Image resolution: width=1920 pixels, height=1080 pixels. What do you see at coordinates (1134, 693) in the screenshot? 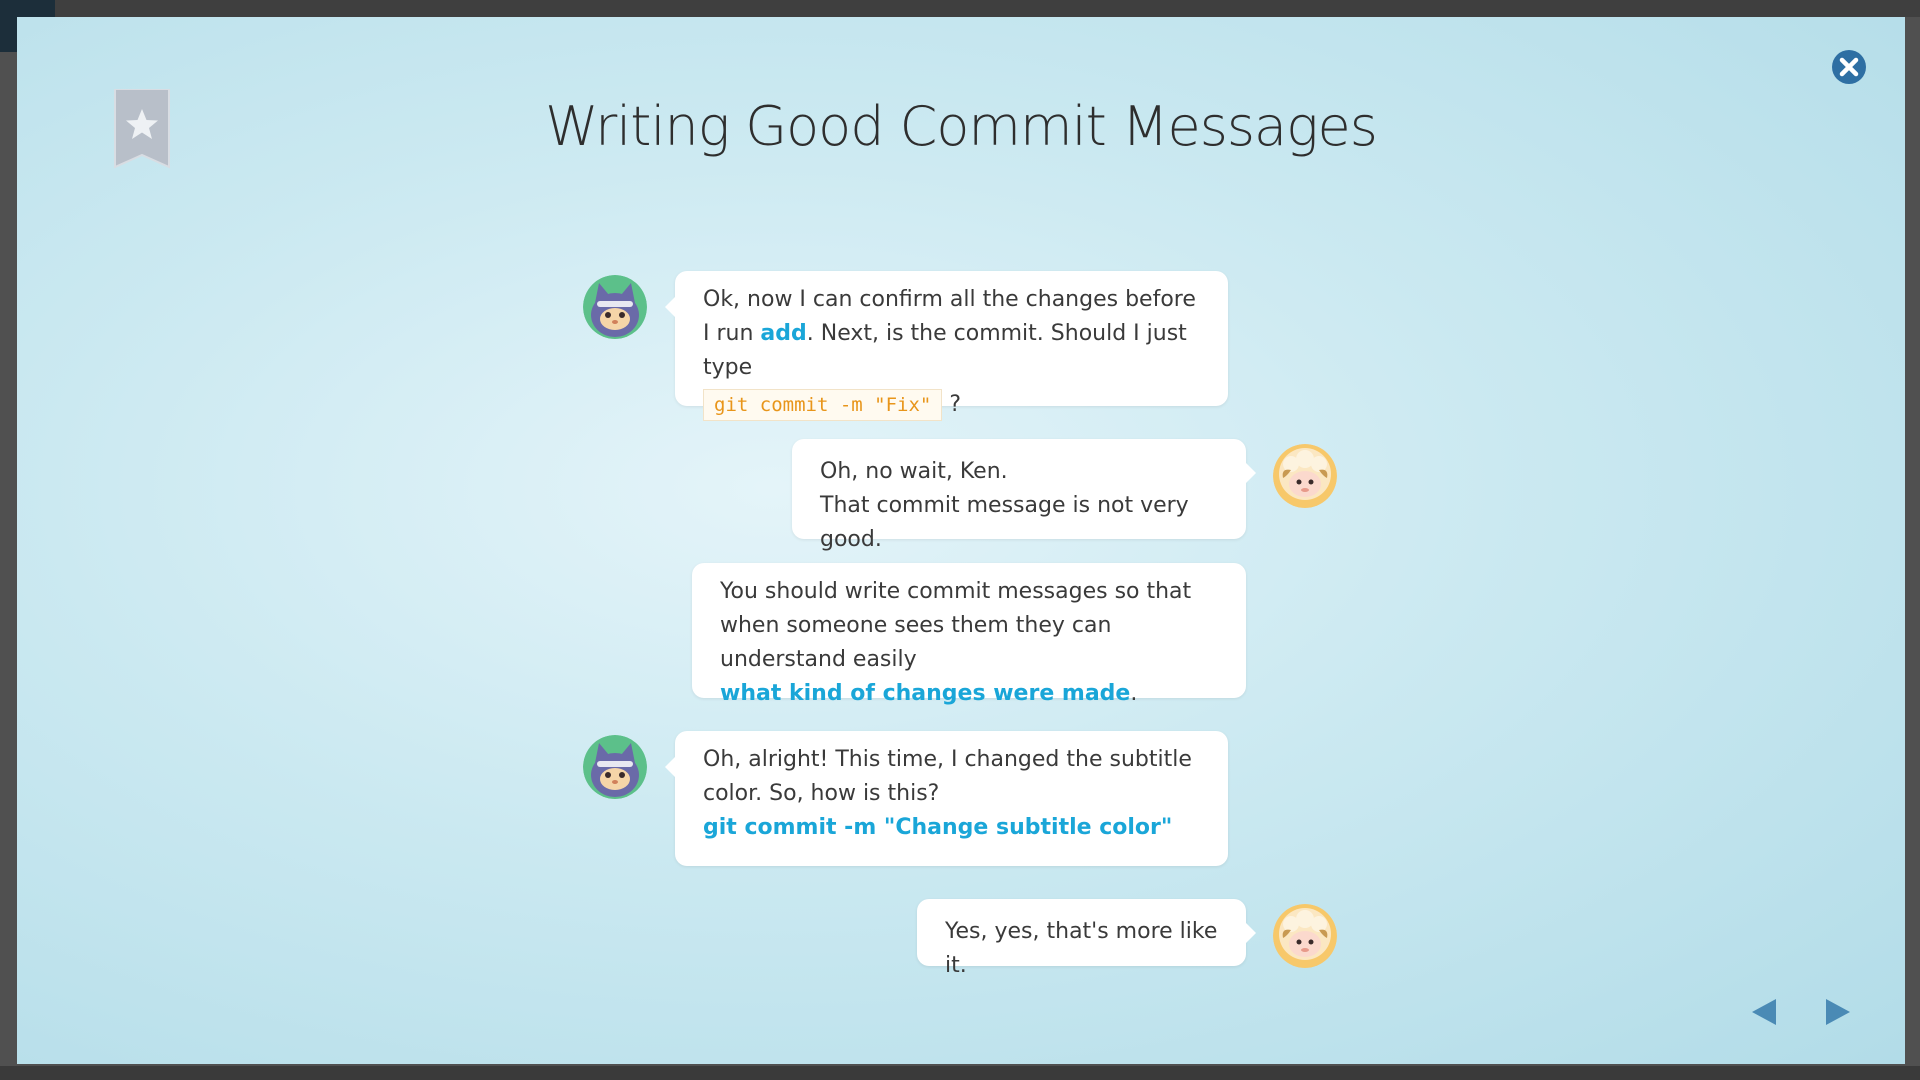
I see `message-text: .` at bounding box center [1134, 693].